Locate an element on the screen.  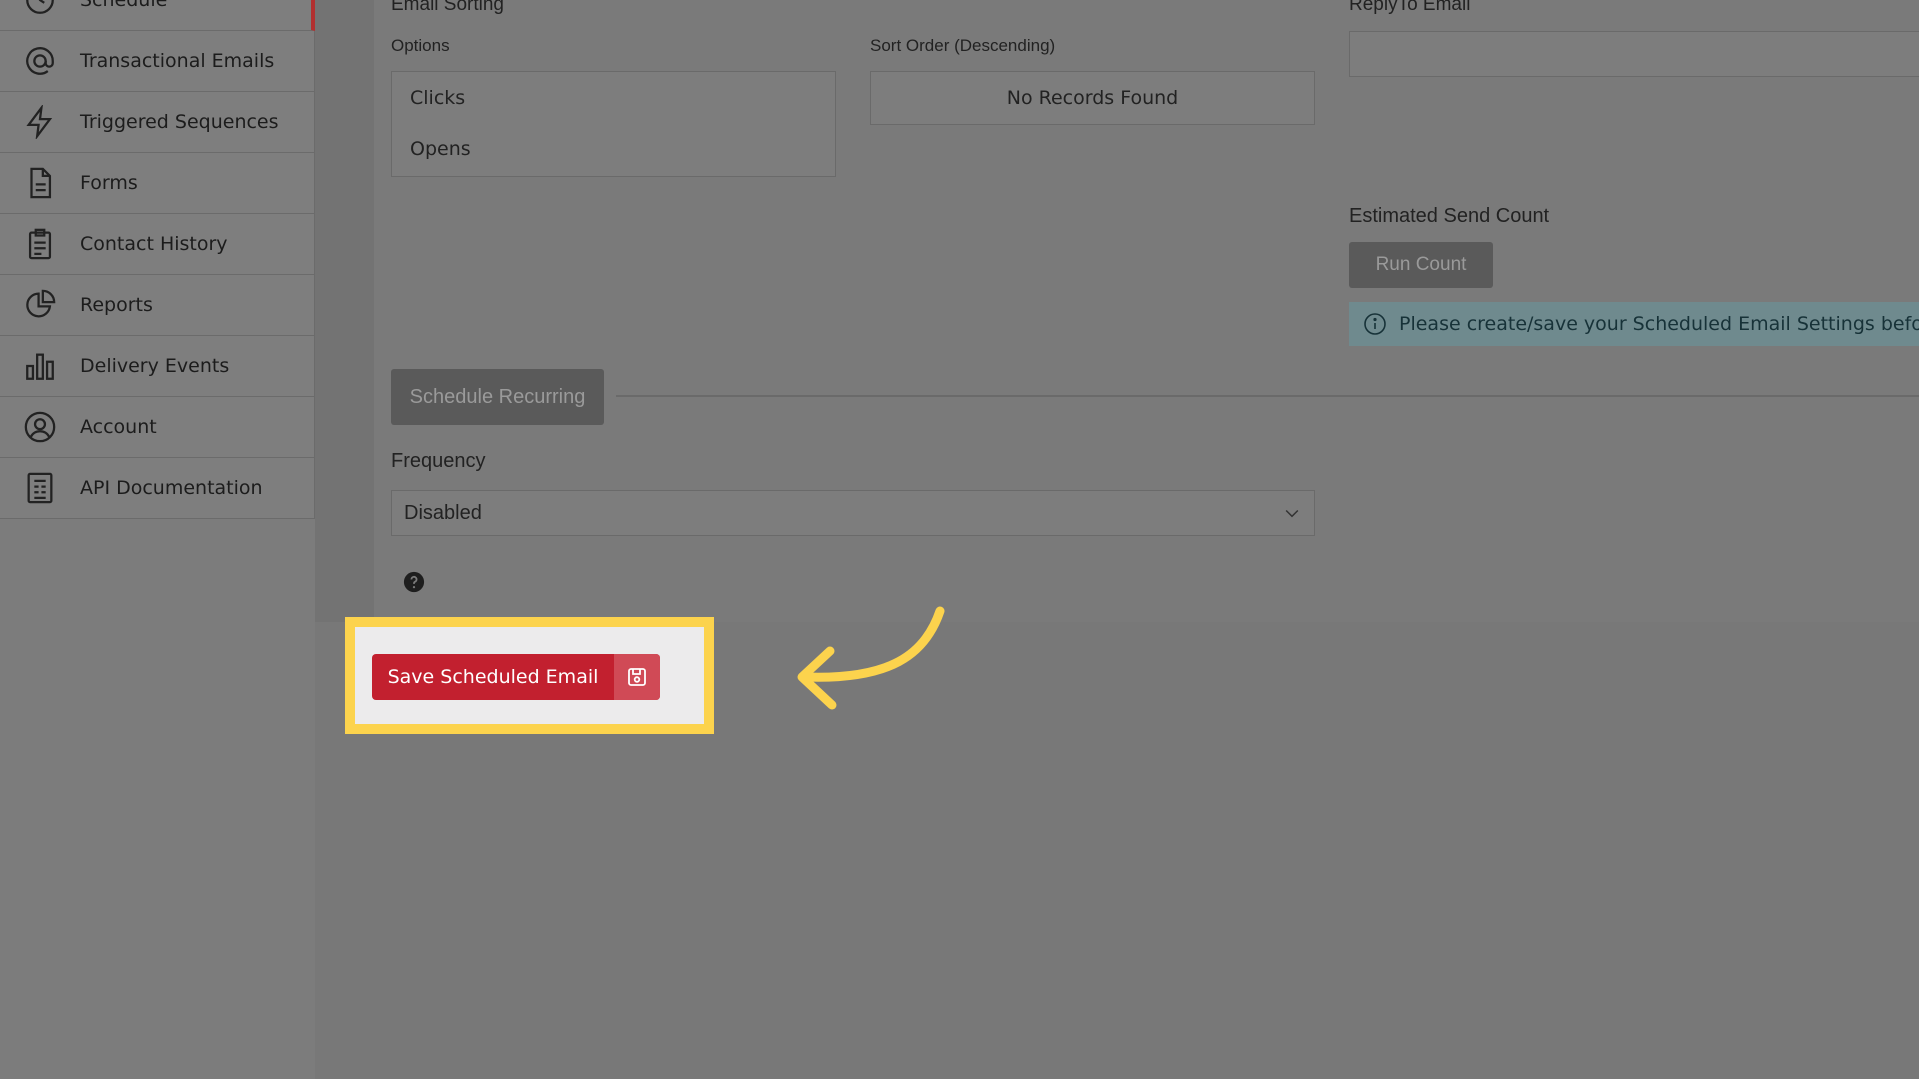
sort-order-list: No Records Found is located at coordinates (1092, 98).